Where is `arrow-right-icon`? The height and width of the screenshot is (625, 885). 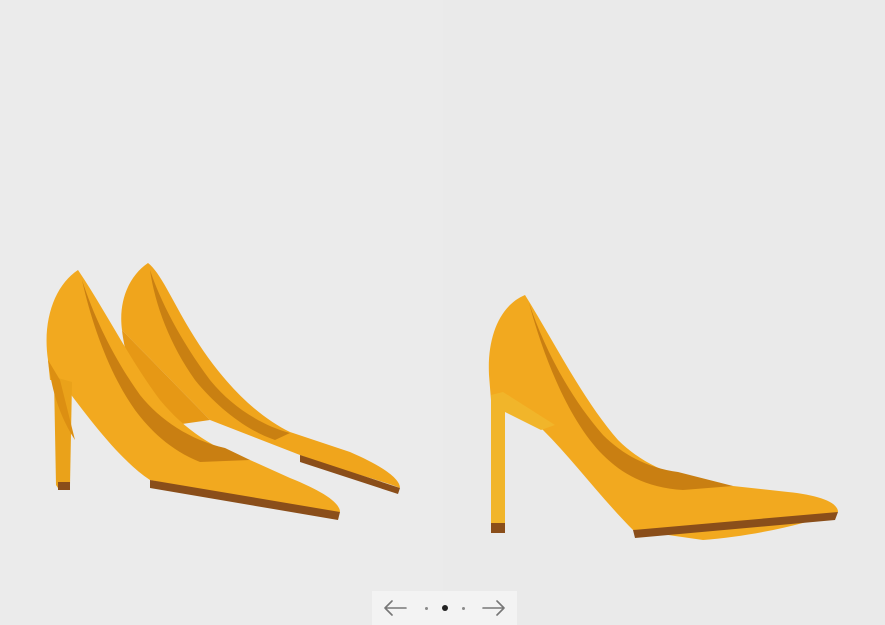 arrow-right-icon is located at coordinates (493, 608).